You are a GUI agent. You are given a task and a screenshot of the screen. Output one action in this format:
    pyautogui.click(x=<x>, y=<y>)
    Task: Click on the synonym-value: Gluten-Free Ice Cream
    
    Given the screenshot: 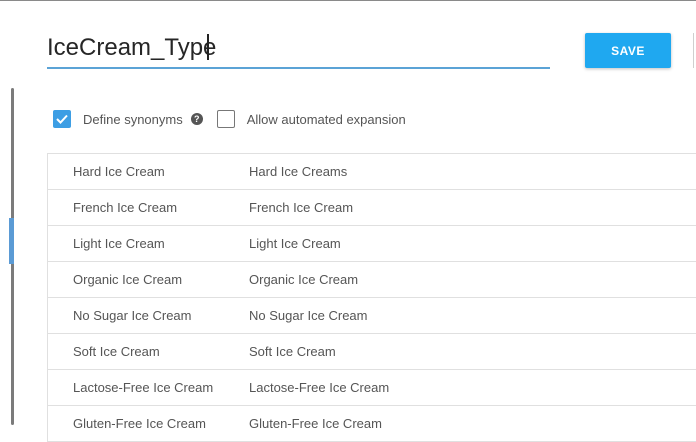 What is the action you would take?
    pyautogui.click(x=315, y=423)
    